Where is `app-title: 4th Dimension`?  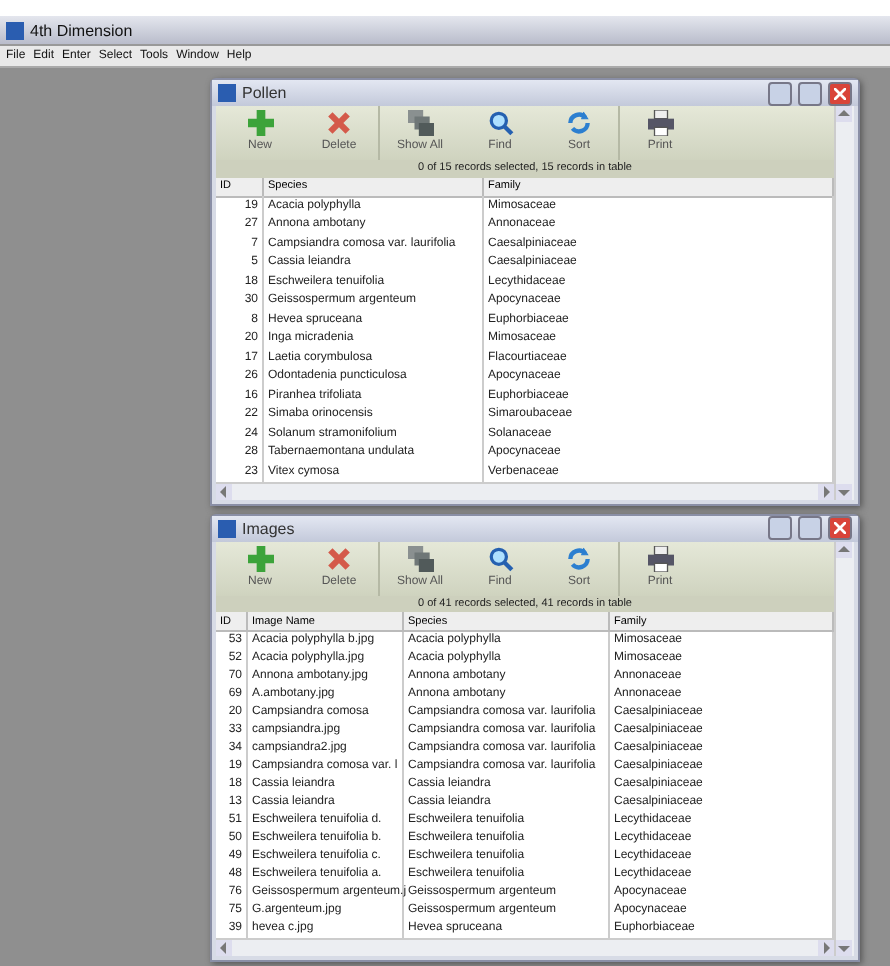 app-title: 4th Dimension is located at coordinates (81, 30).